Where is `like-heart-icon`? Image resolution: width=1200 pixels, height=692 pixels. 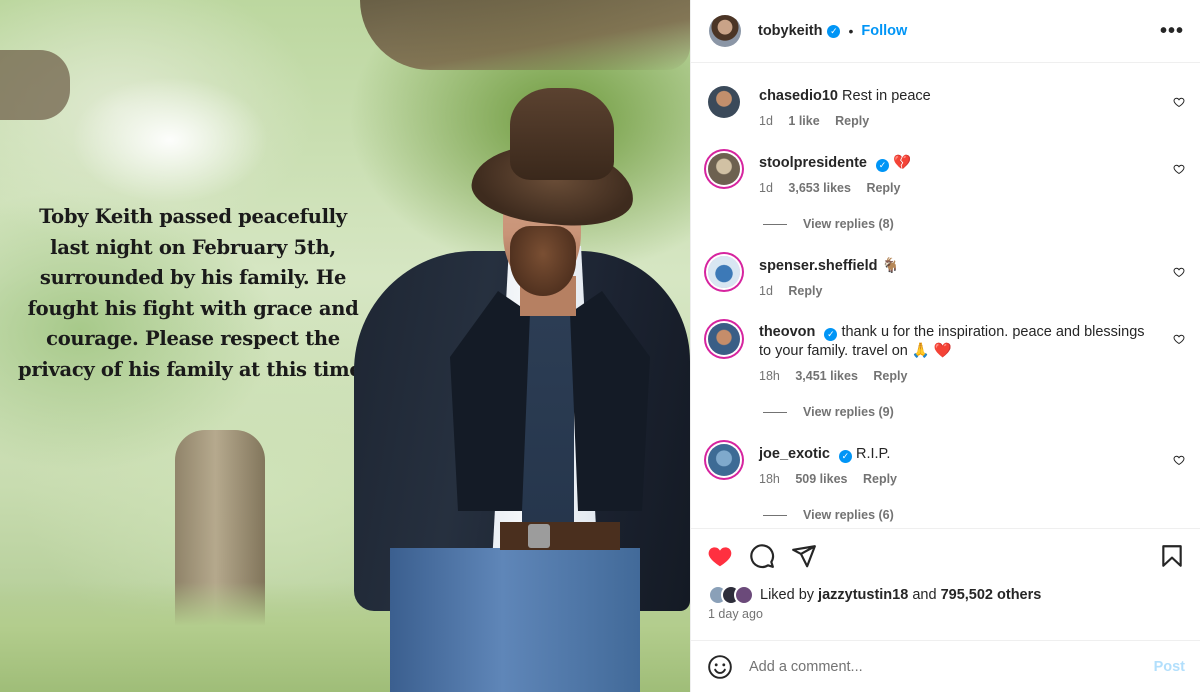
like-heart-icon is located at coordinates (720, 556).